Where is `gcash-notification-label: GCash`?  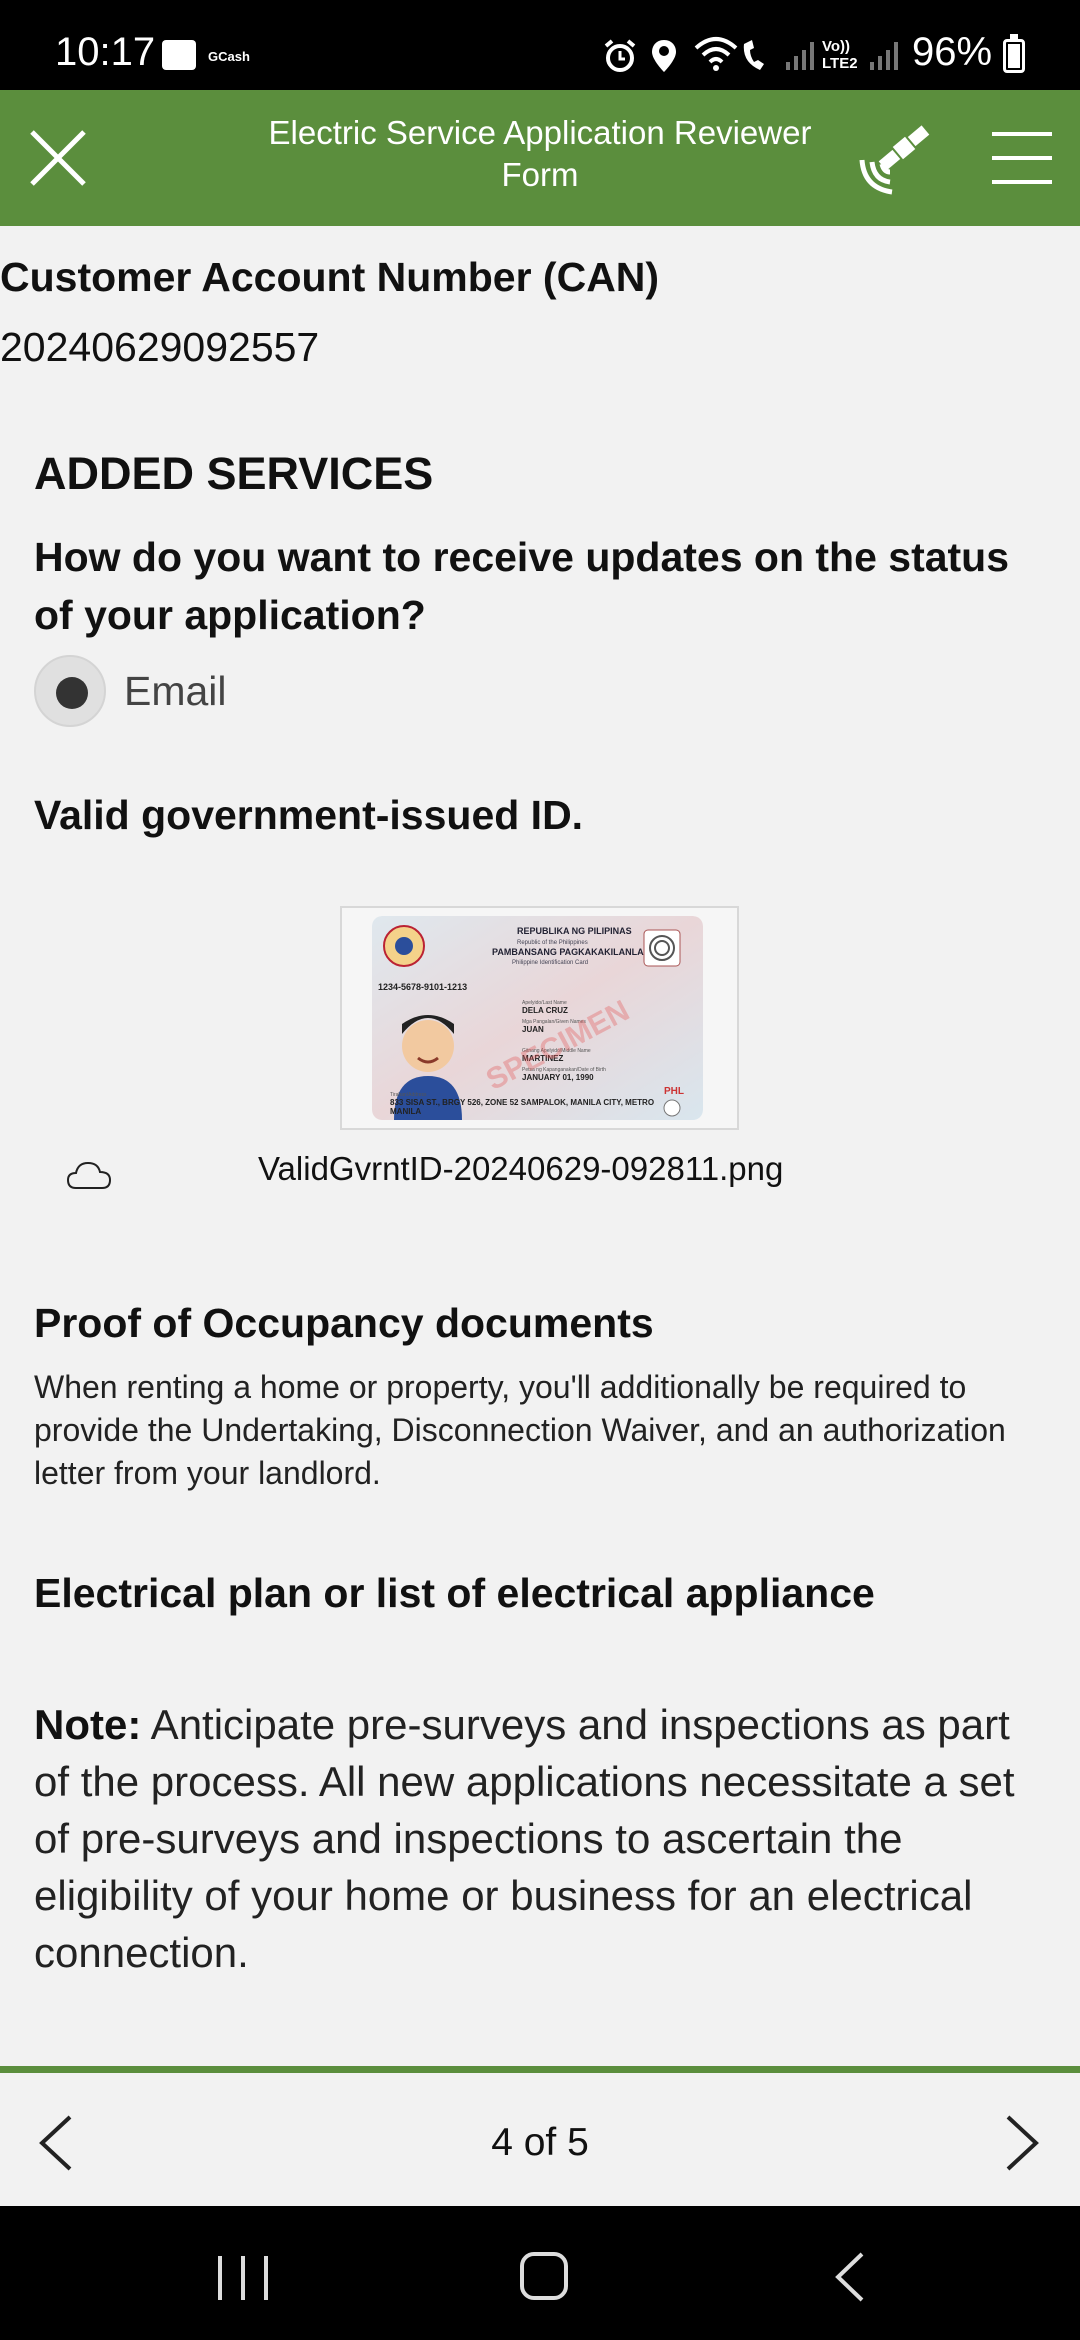
gcash-notification-label: GCash is located at coordinates (229, 56).